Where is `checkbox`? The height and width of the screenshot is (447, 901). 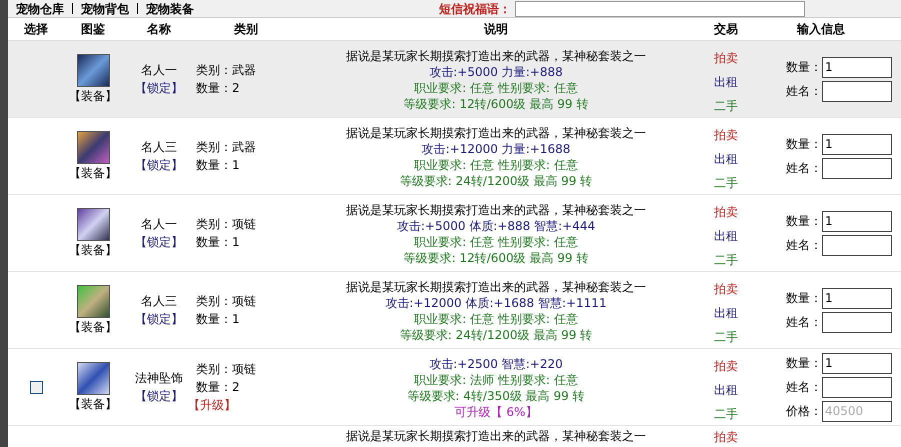 checkbox is located at coordinates (36, 387).